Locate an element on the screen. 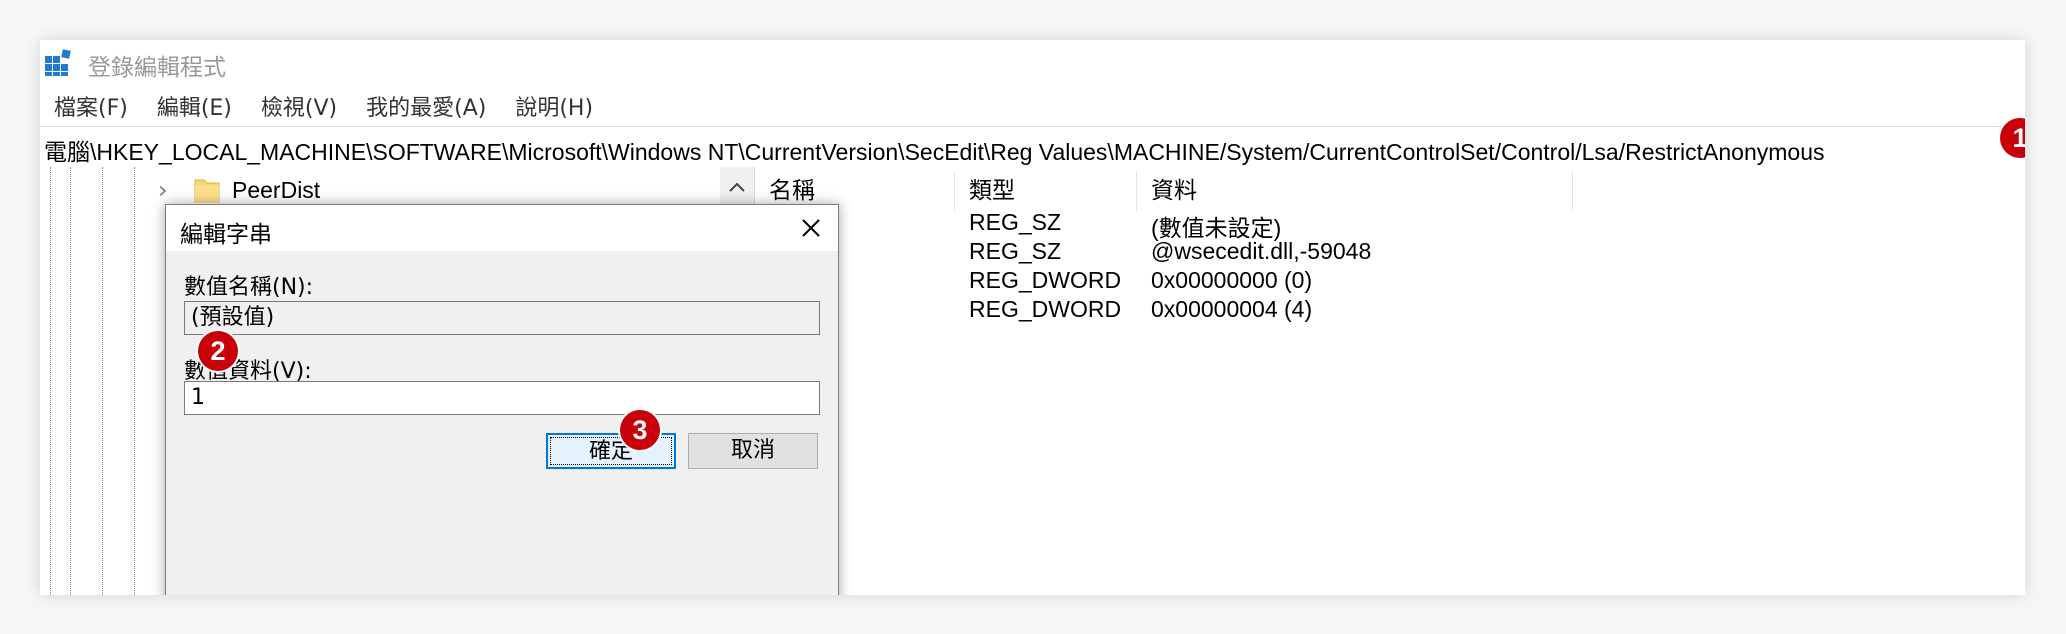  registry-editor-icon is located at coordinates (58, 62).